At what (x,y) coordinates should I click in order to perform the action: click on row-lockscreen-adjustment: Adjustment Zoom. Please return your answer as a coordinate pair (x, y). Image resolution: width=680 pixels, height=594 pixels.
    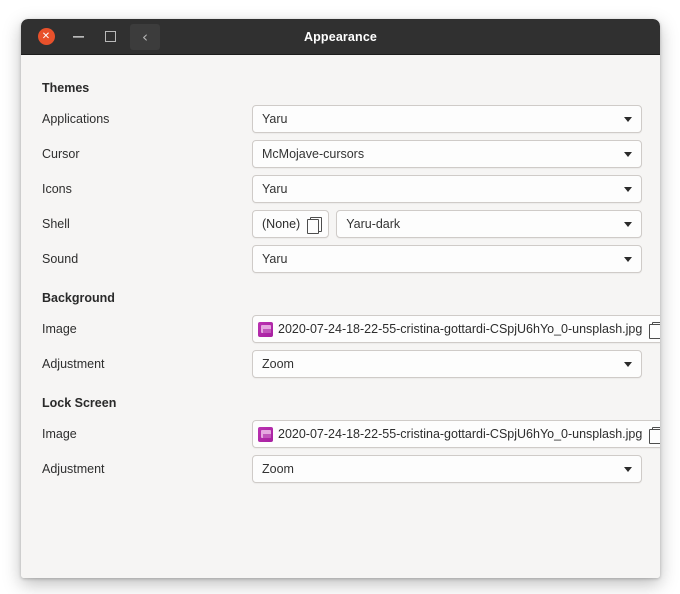
    Looking at the image, I should click on (340, 469).